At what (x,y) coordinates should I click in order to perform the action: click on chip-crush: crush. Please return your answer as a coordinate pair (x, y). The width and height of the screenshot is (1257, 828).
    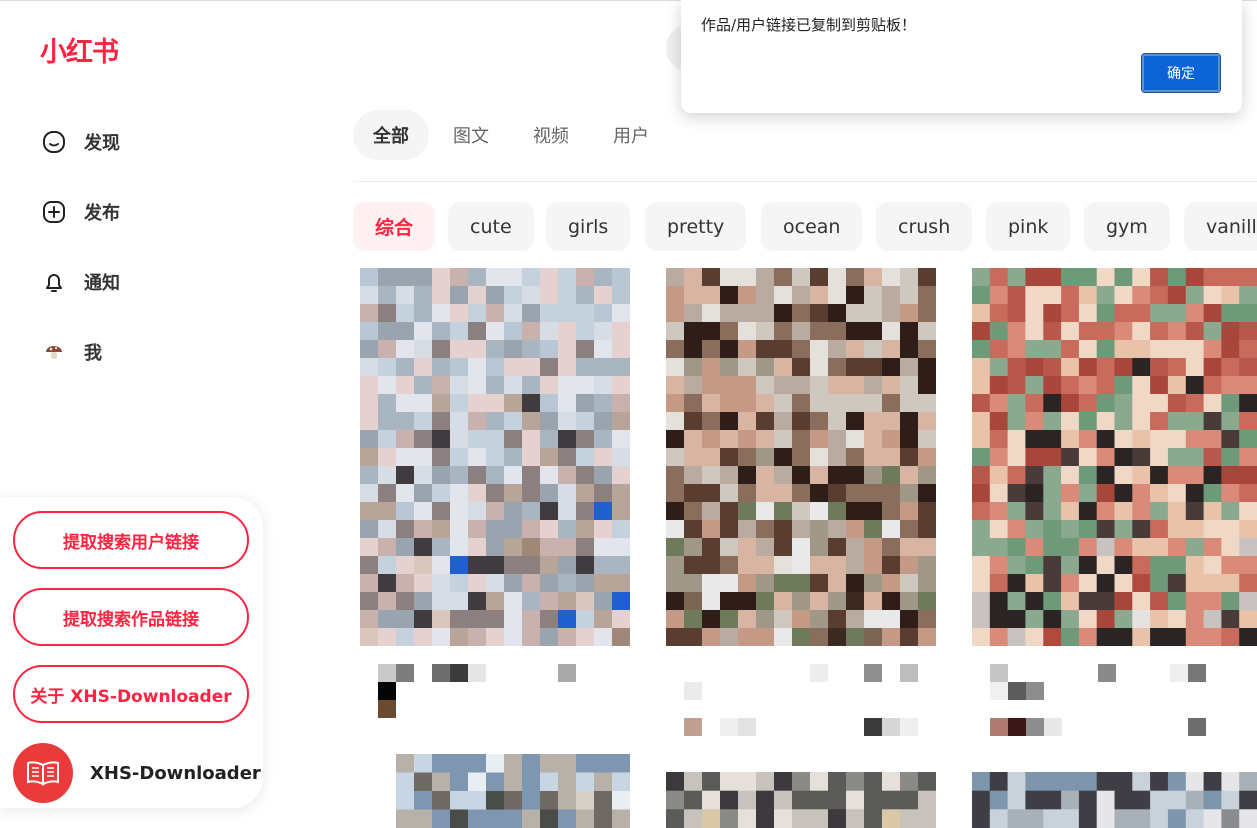
    Looking at the image, I should click on (924, 226).